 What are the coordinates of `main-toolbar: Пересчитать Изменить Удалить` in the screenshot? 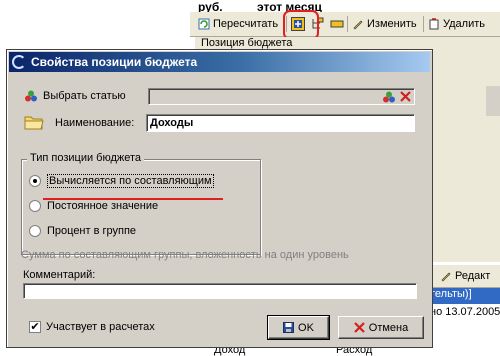 It's located at (345, 24).